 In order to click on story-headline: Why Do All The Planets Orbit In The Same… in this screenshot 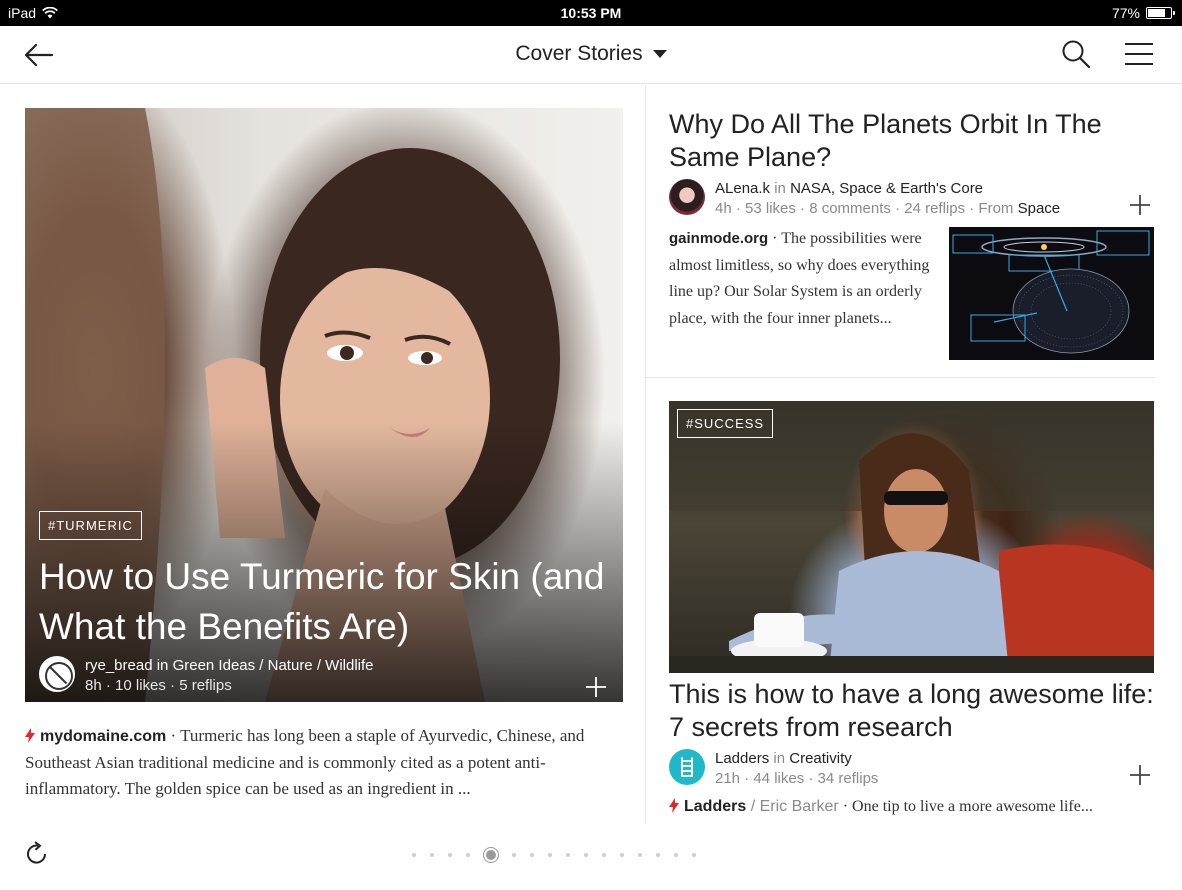, I will do `click(904, 141)`.